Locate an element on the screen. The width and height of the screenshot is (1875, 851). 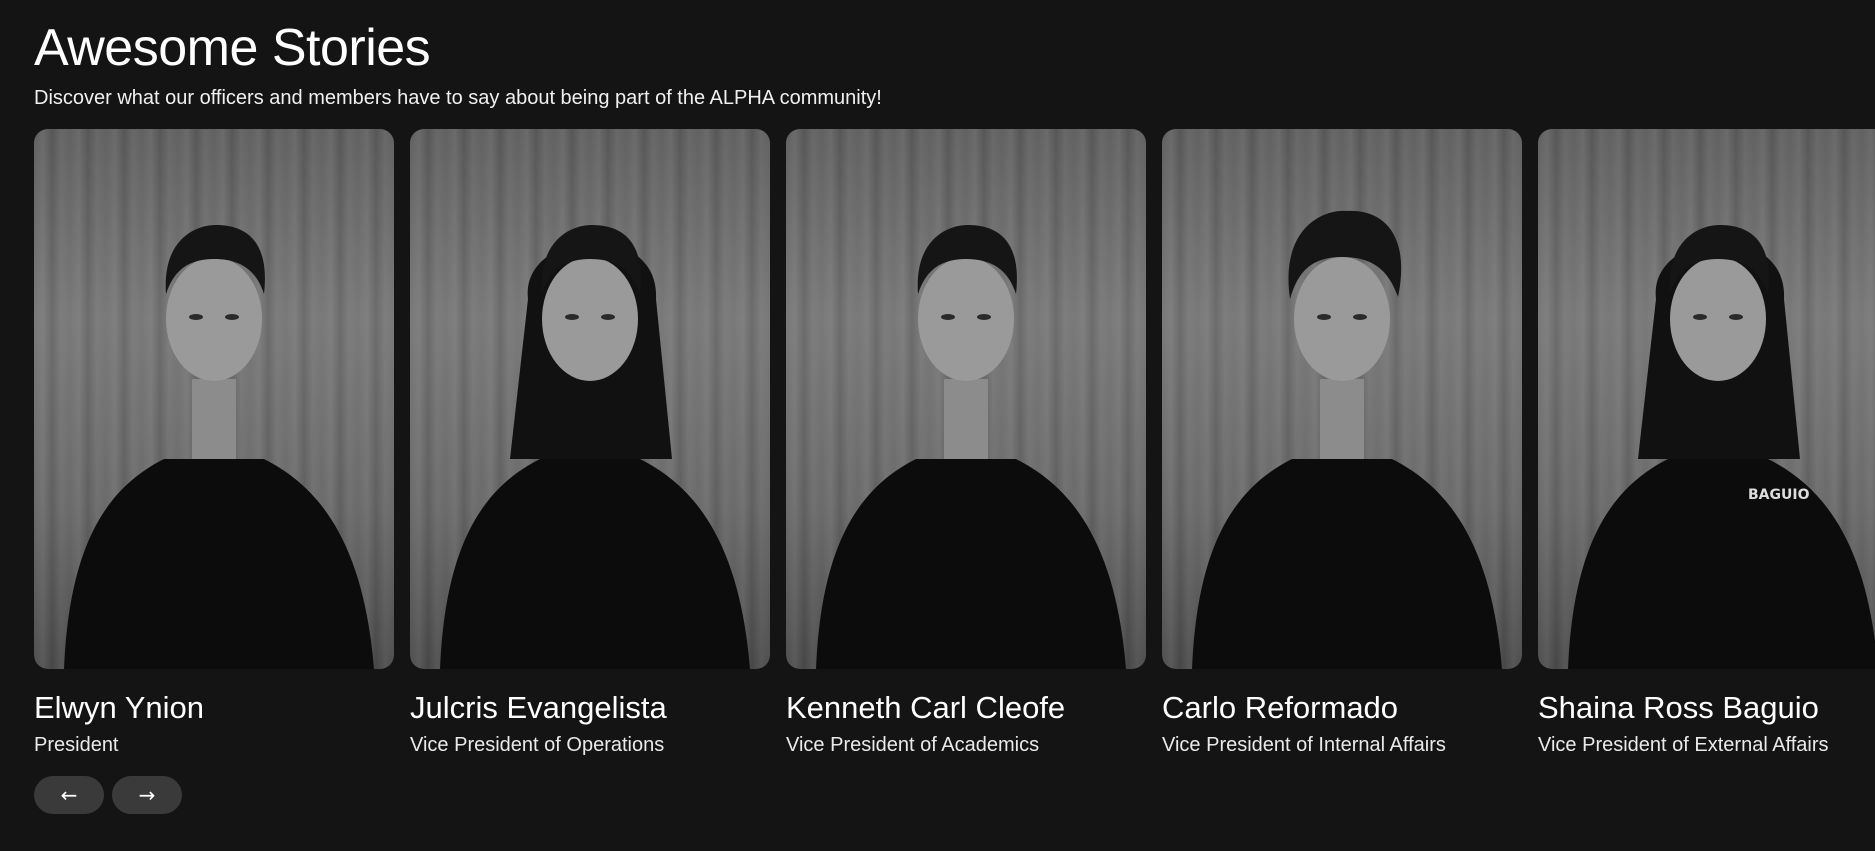
arrow-right-icon: → is located at coordinates (147, 795).